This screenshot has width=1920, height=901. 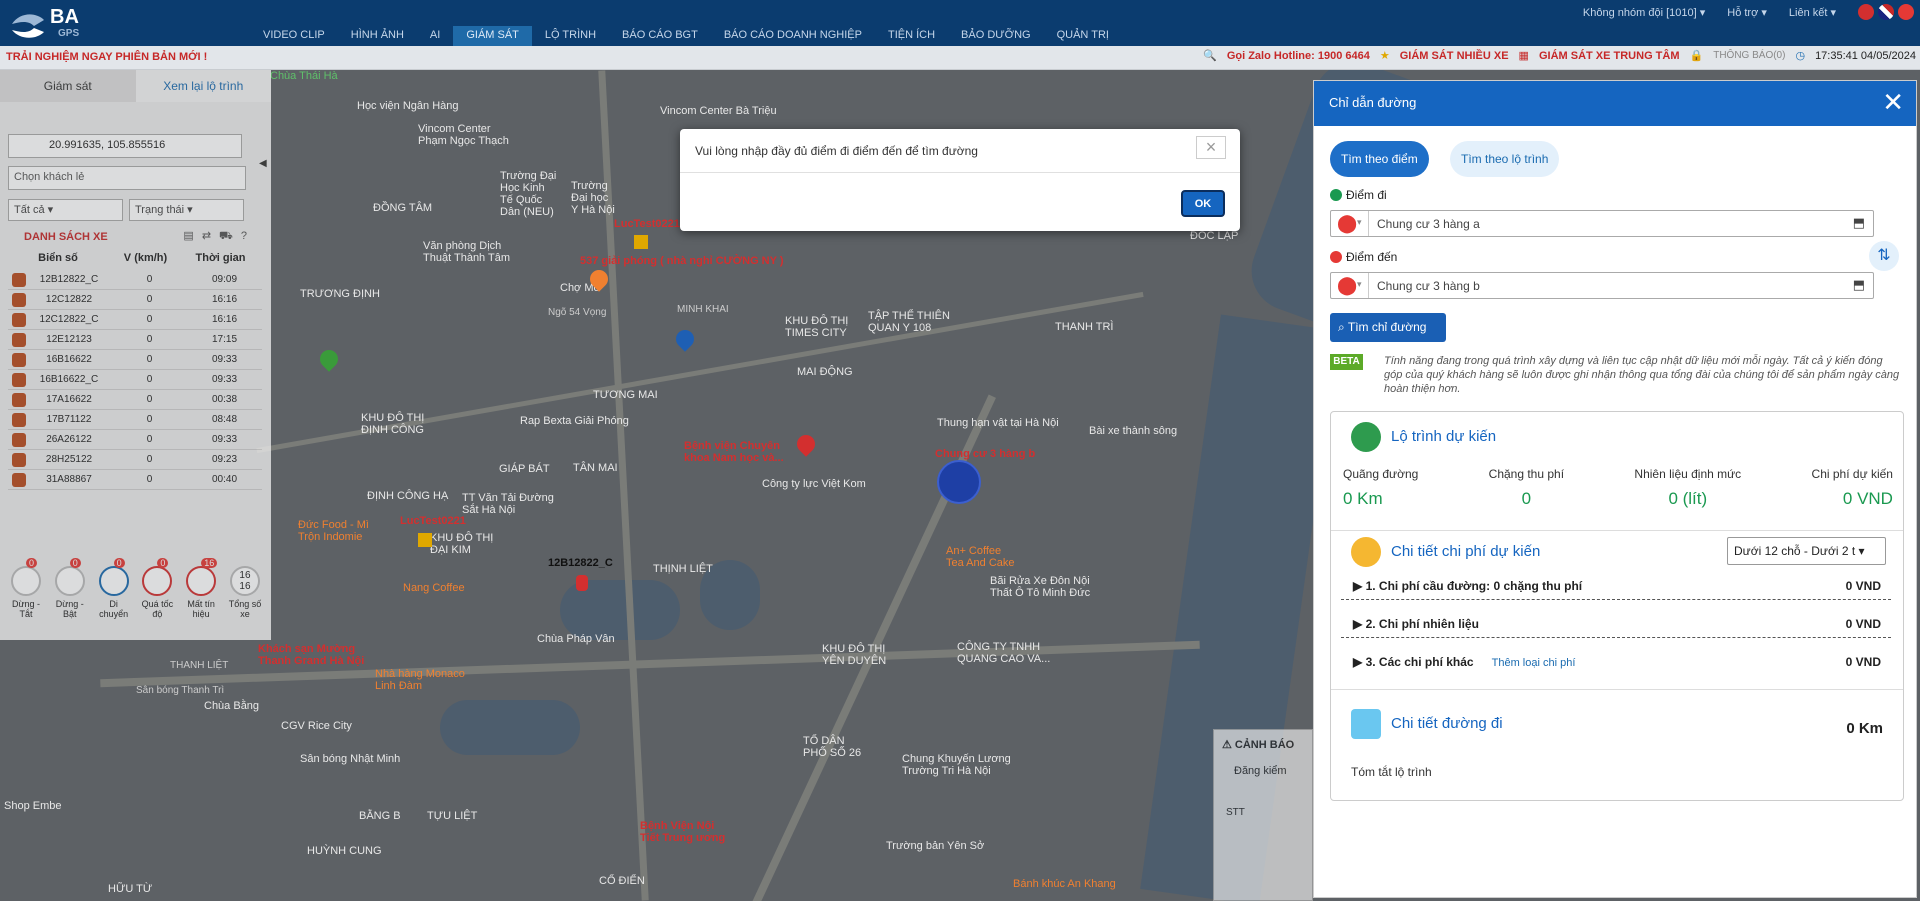 I want to click on navigation-icon, so click(x=1366, y=724).